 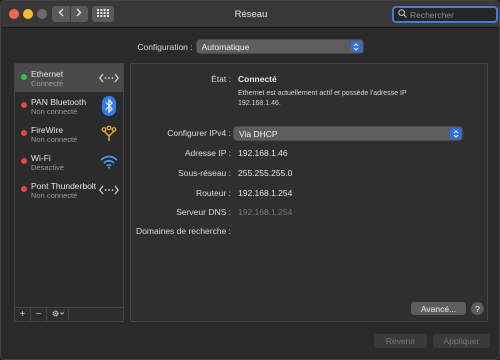 What do you see at coordinates (461, 341) in the screenshot?
I see `apply-button: Appliquer` at bounding box center [461, 341].